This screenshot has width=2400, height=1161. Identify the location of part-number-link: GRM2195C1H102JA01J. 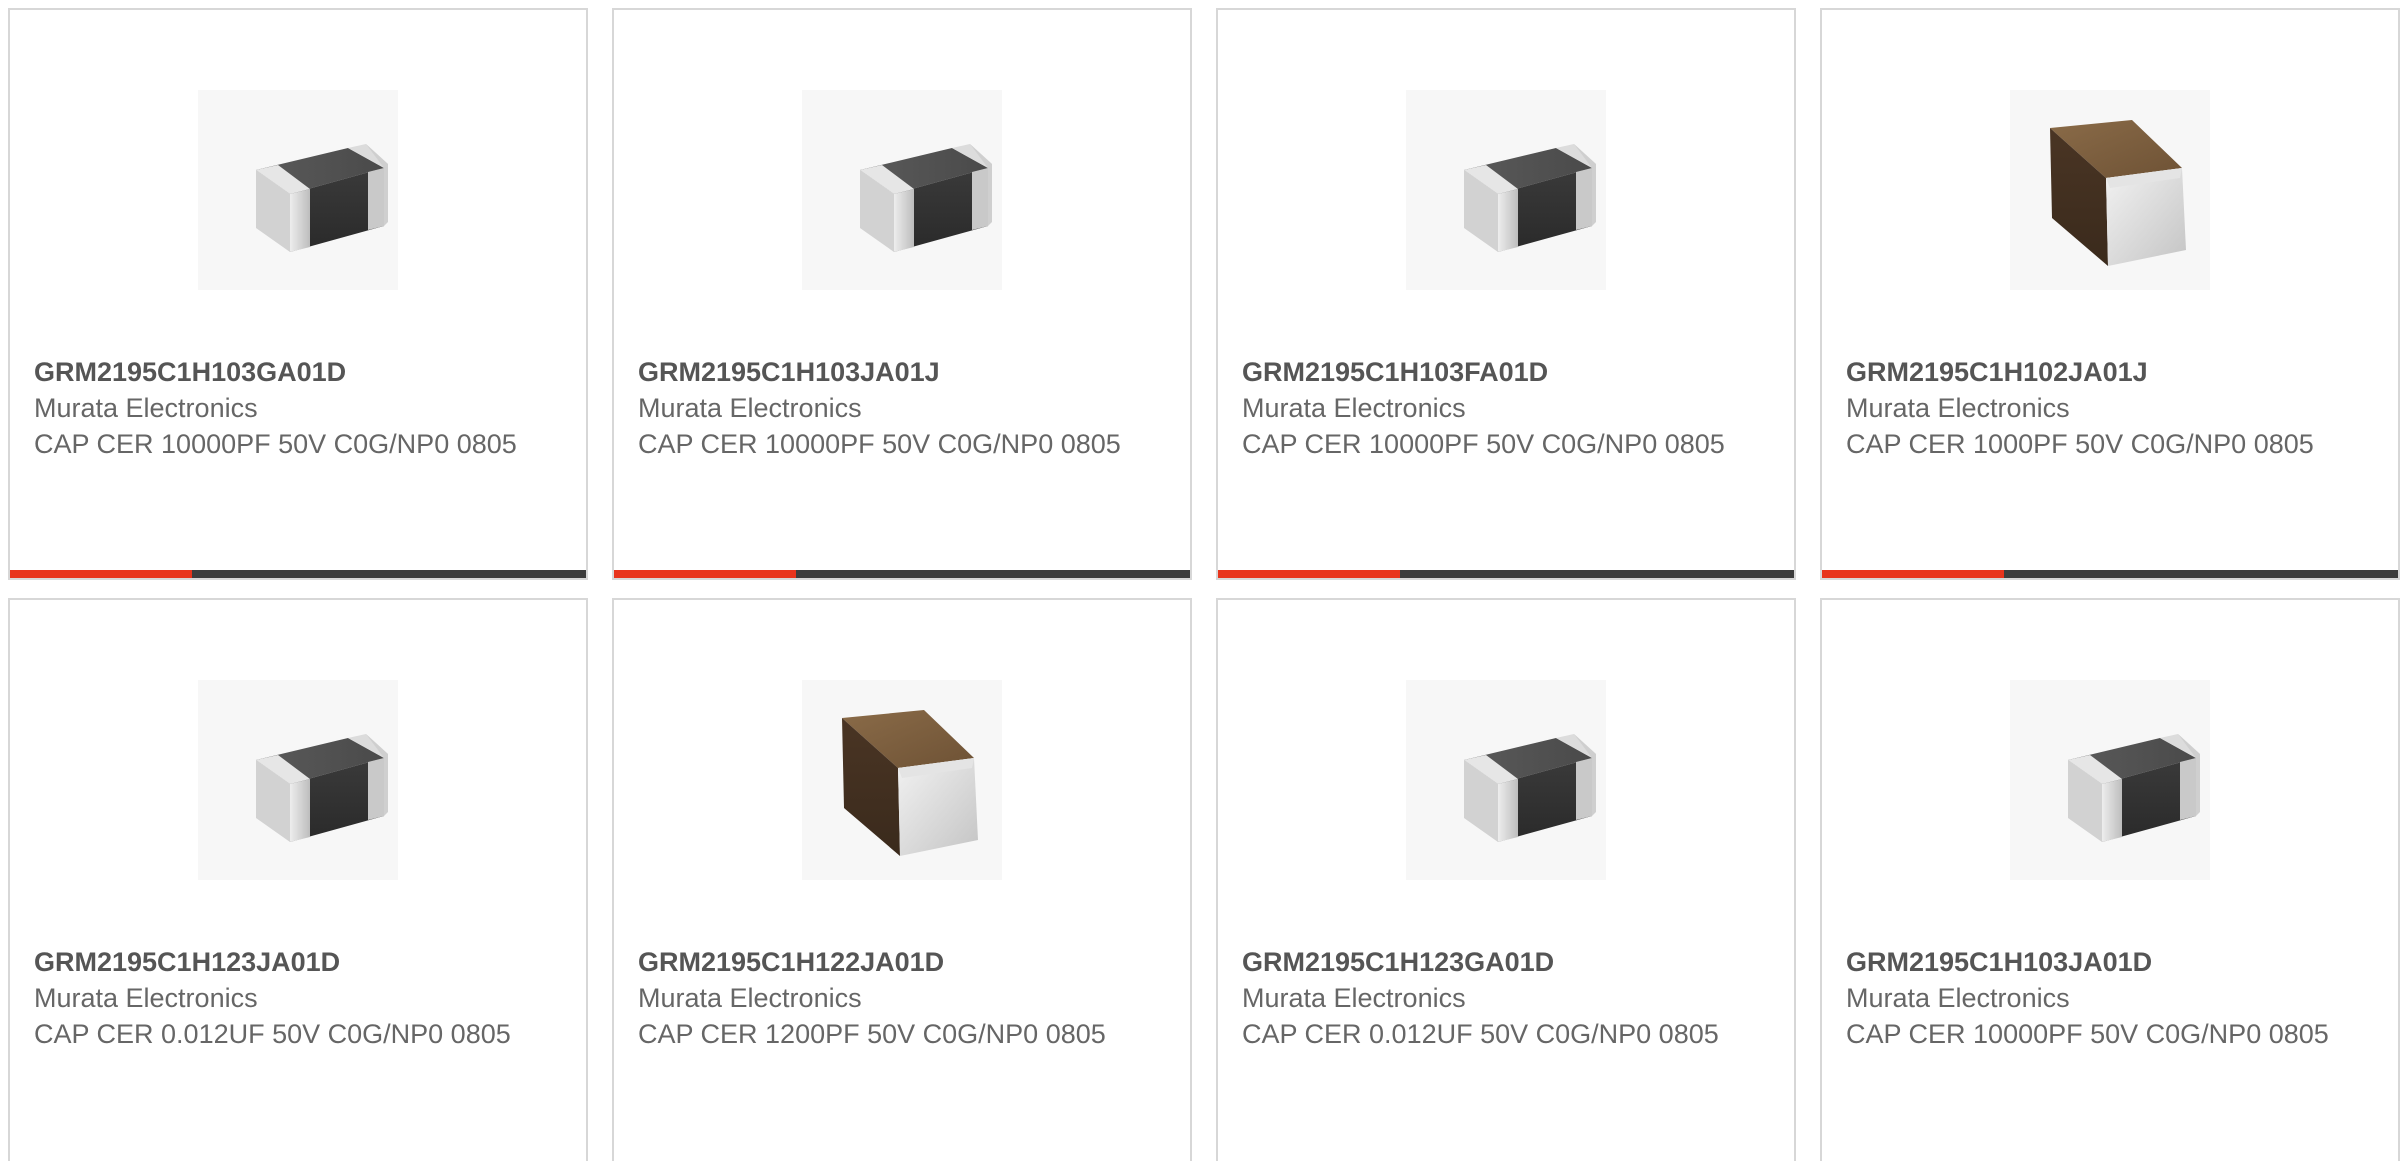
(2106, 372).